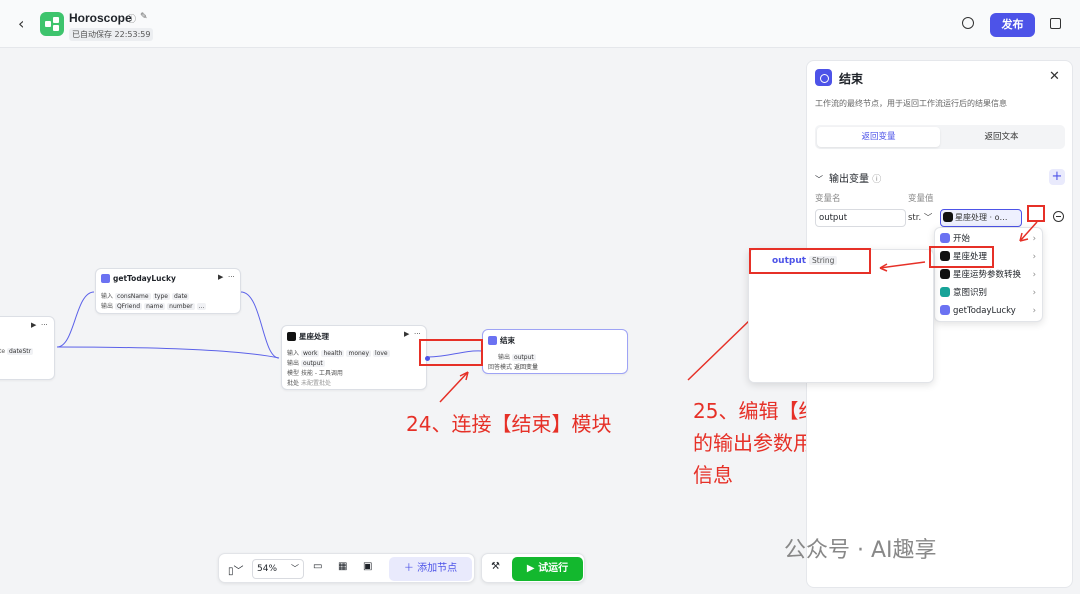  I want to click on canvas-toolbar: ▯﹀ 54% ﹀ ▭ ▦ ▣ ＋ 添加节点, so click(346, 568).